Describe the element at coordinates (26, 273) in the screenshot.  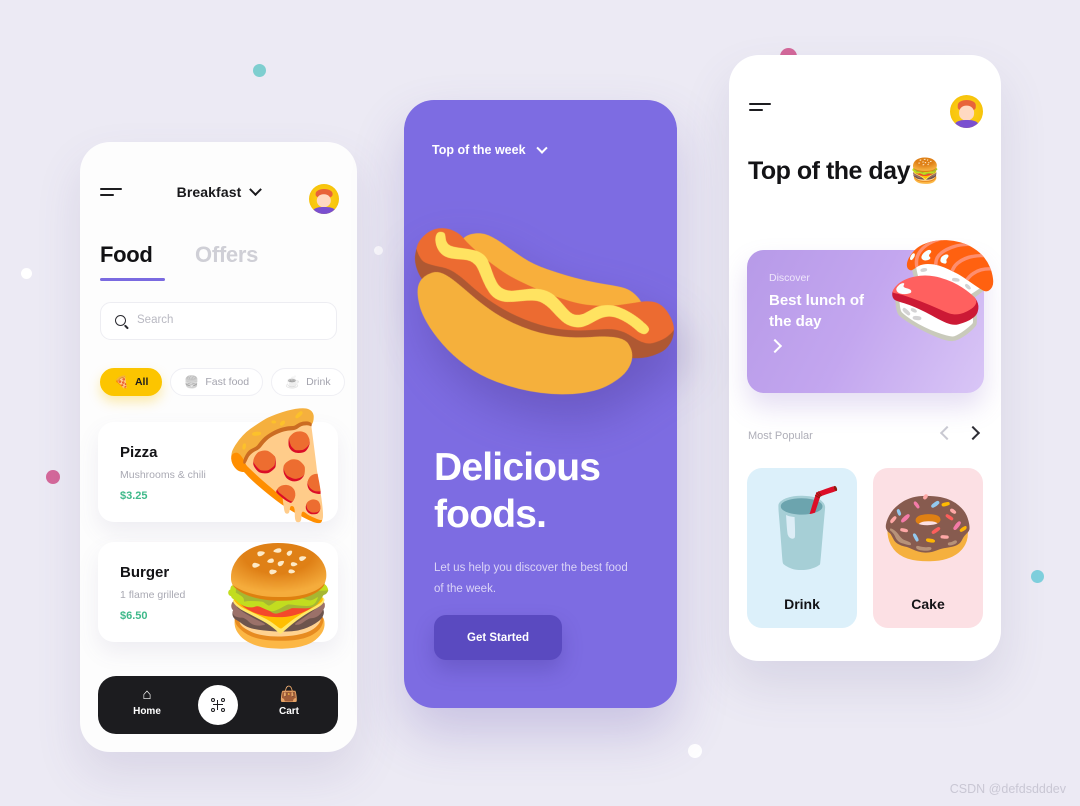
I see `dot-white-left` at that location.